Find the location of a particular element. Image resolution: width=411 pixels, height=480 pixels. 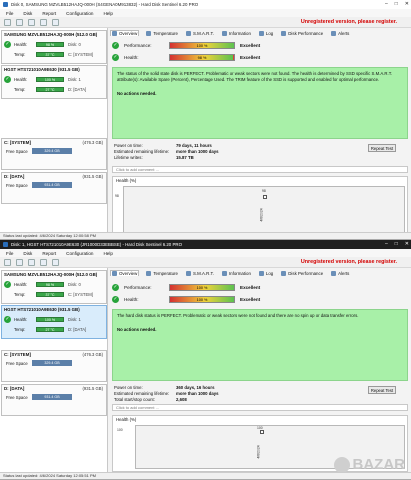

app-icon is located at coordinates (5, 4).